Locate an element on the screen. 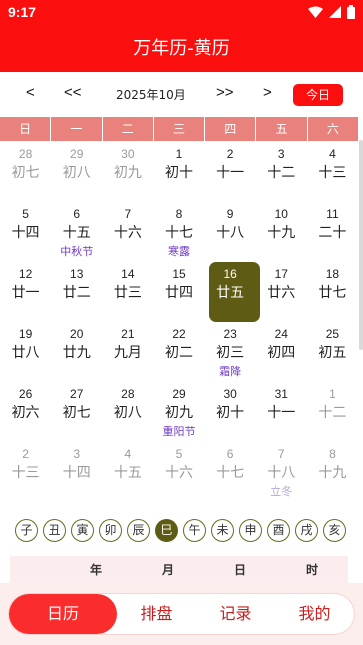 The height and width of the screenshot is (645, 363). branch-option: 午 is located at coordinates (194, 530).